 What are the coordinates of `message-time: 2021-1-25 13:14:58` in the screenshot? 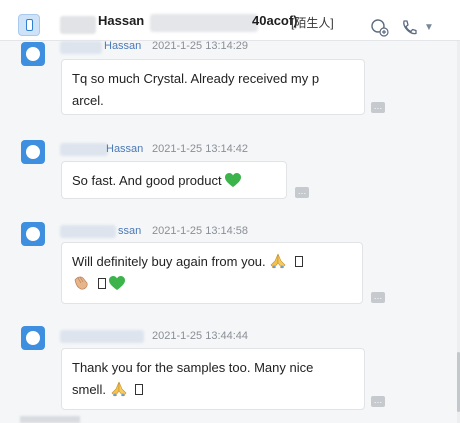 It's located at (200, 231).